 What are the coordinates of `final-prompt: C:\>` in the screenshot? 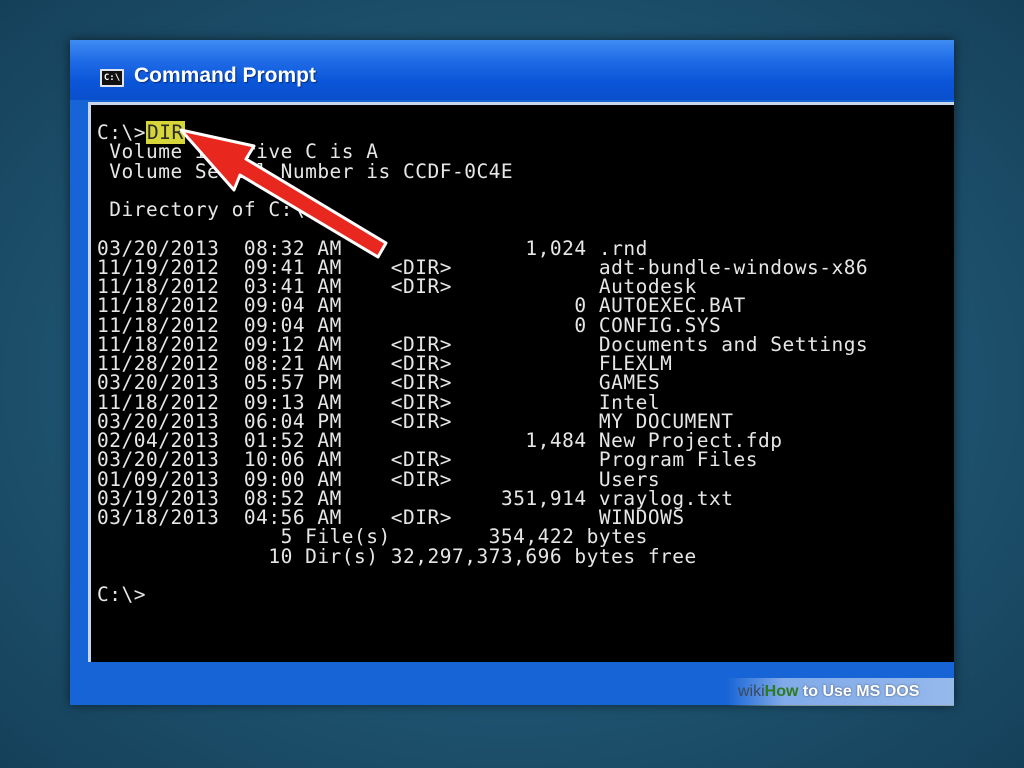 It's located at (121, 594).